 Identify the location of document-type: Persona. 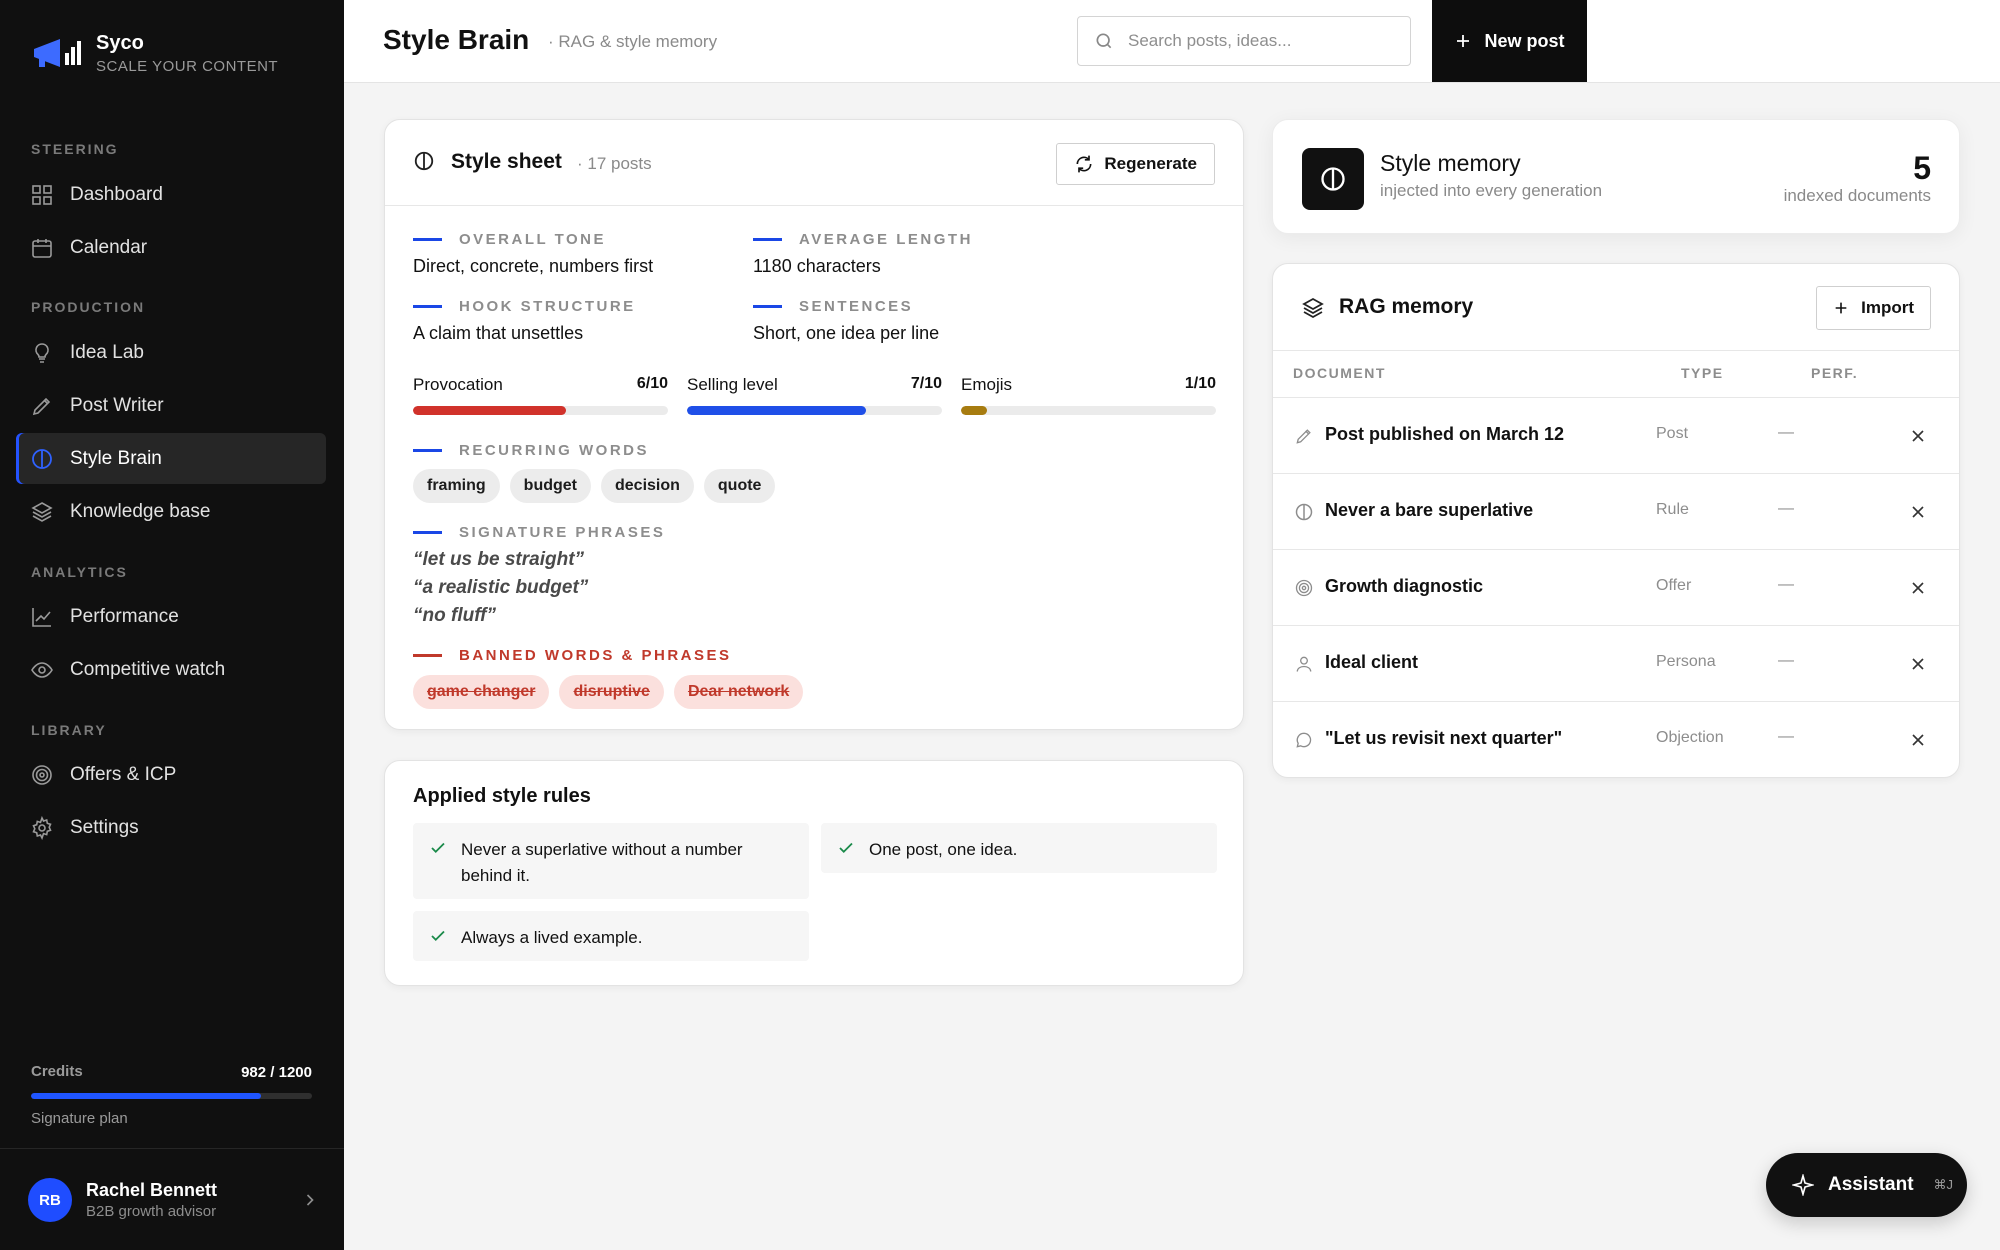
(1686, 661).